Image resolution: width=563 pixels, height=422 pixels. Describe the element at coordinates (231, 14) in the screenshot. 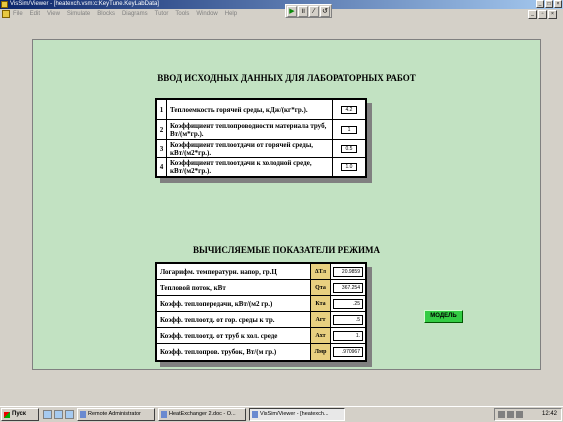

I see `menu-help: Help` at that location.